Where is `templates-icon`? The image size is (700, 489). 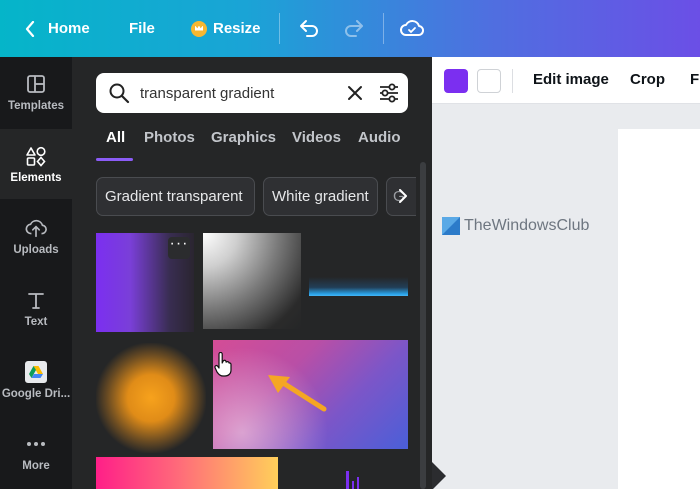
templates-icon is located at coordinates (36, 84).